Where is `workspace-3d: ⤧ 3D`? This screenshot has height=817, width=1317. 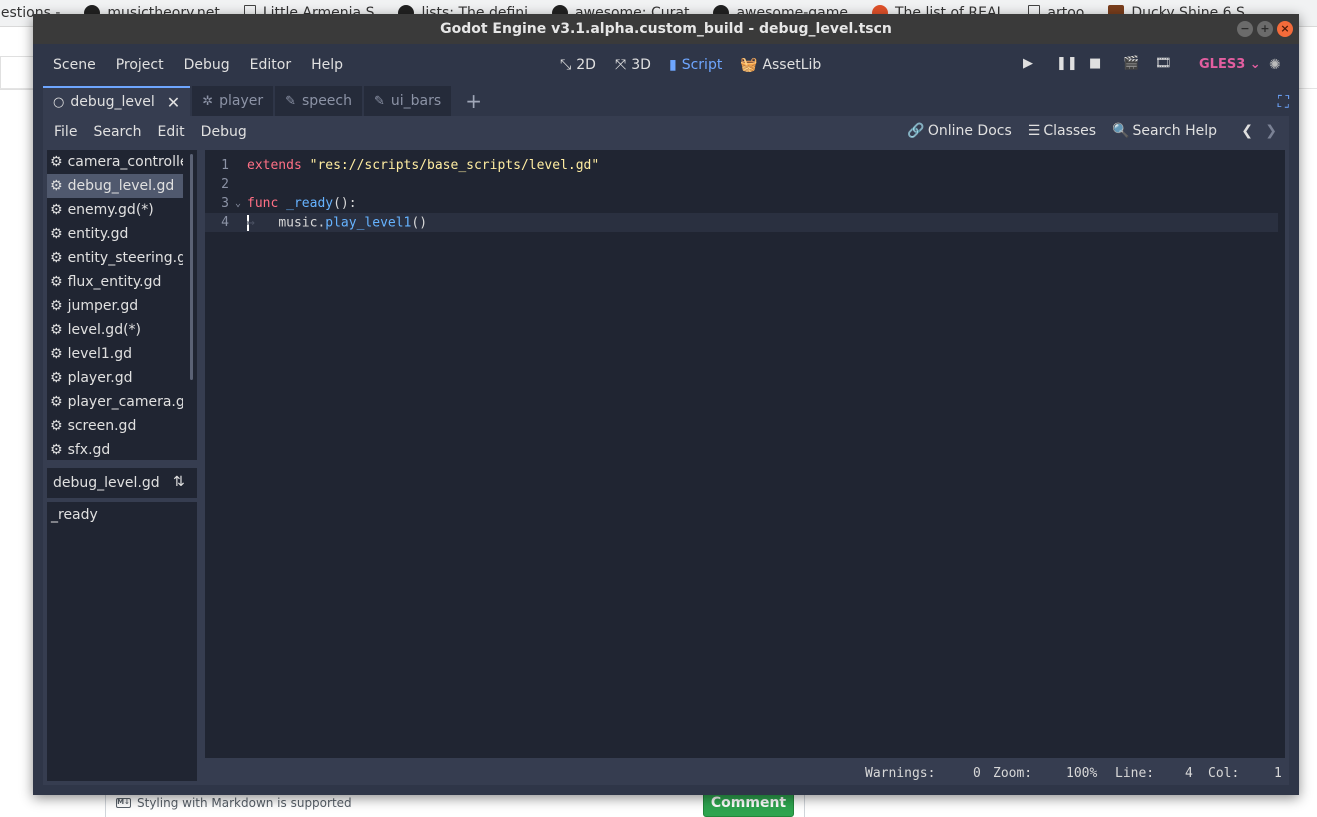
workspace-3d: ⤧ 3D is located at coordinates (633, 65).